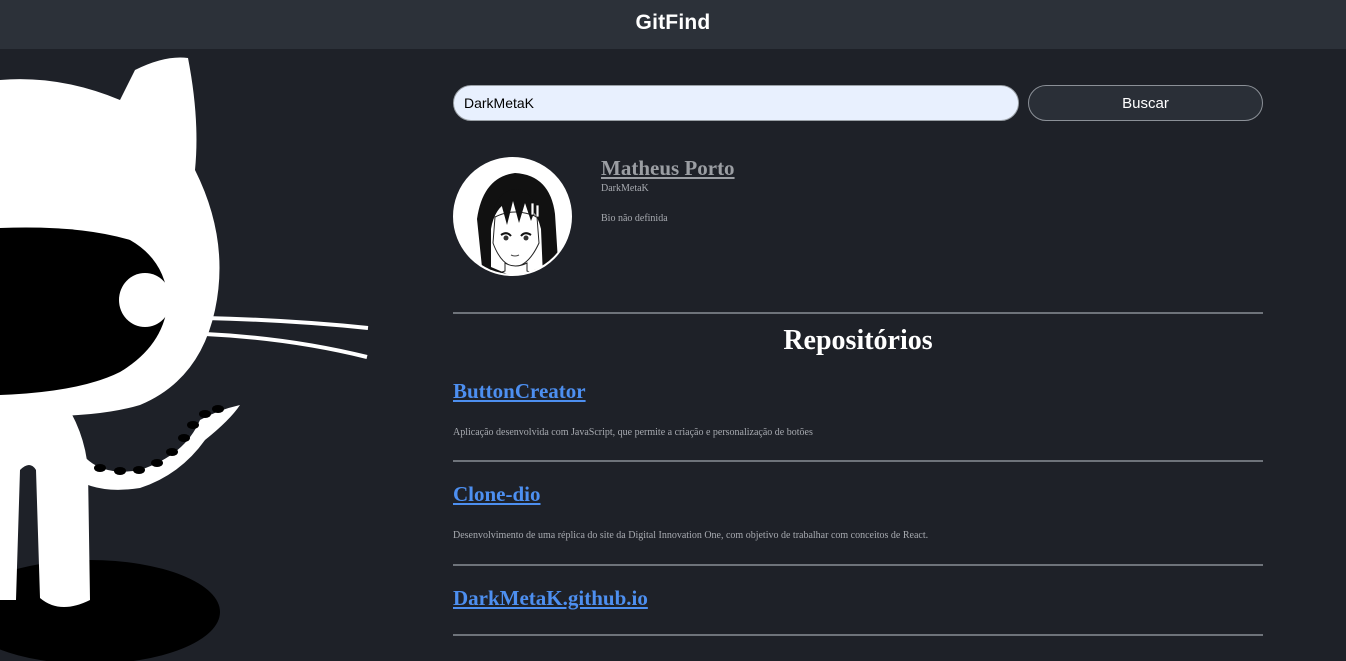  Describe the element at coordinates (736, 103) in the screenshot. I see `search-input` at that location.